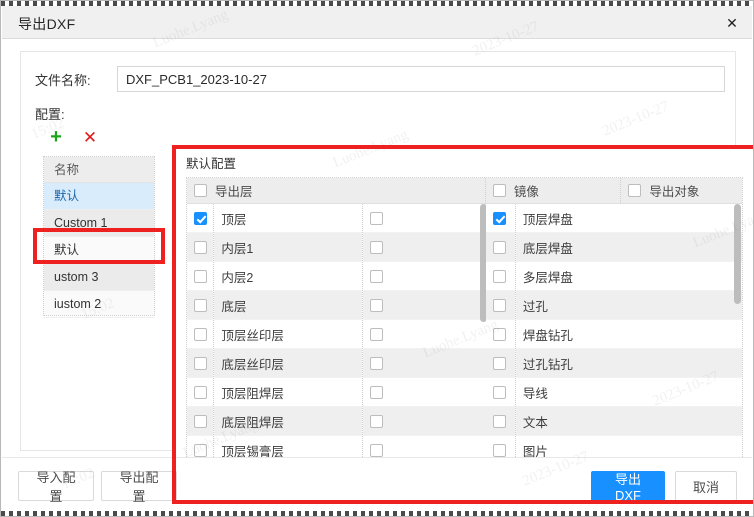 This screenshot has width=754, height=517. What do you see at coordinates (99, 277) in the screenshot?
I see `config-list-item: ustom 3` at bounding box center [99, 277].